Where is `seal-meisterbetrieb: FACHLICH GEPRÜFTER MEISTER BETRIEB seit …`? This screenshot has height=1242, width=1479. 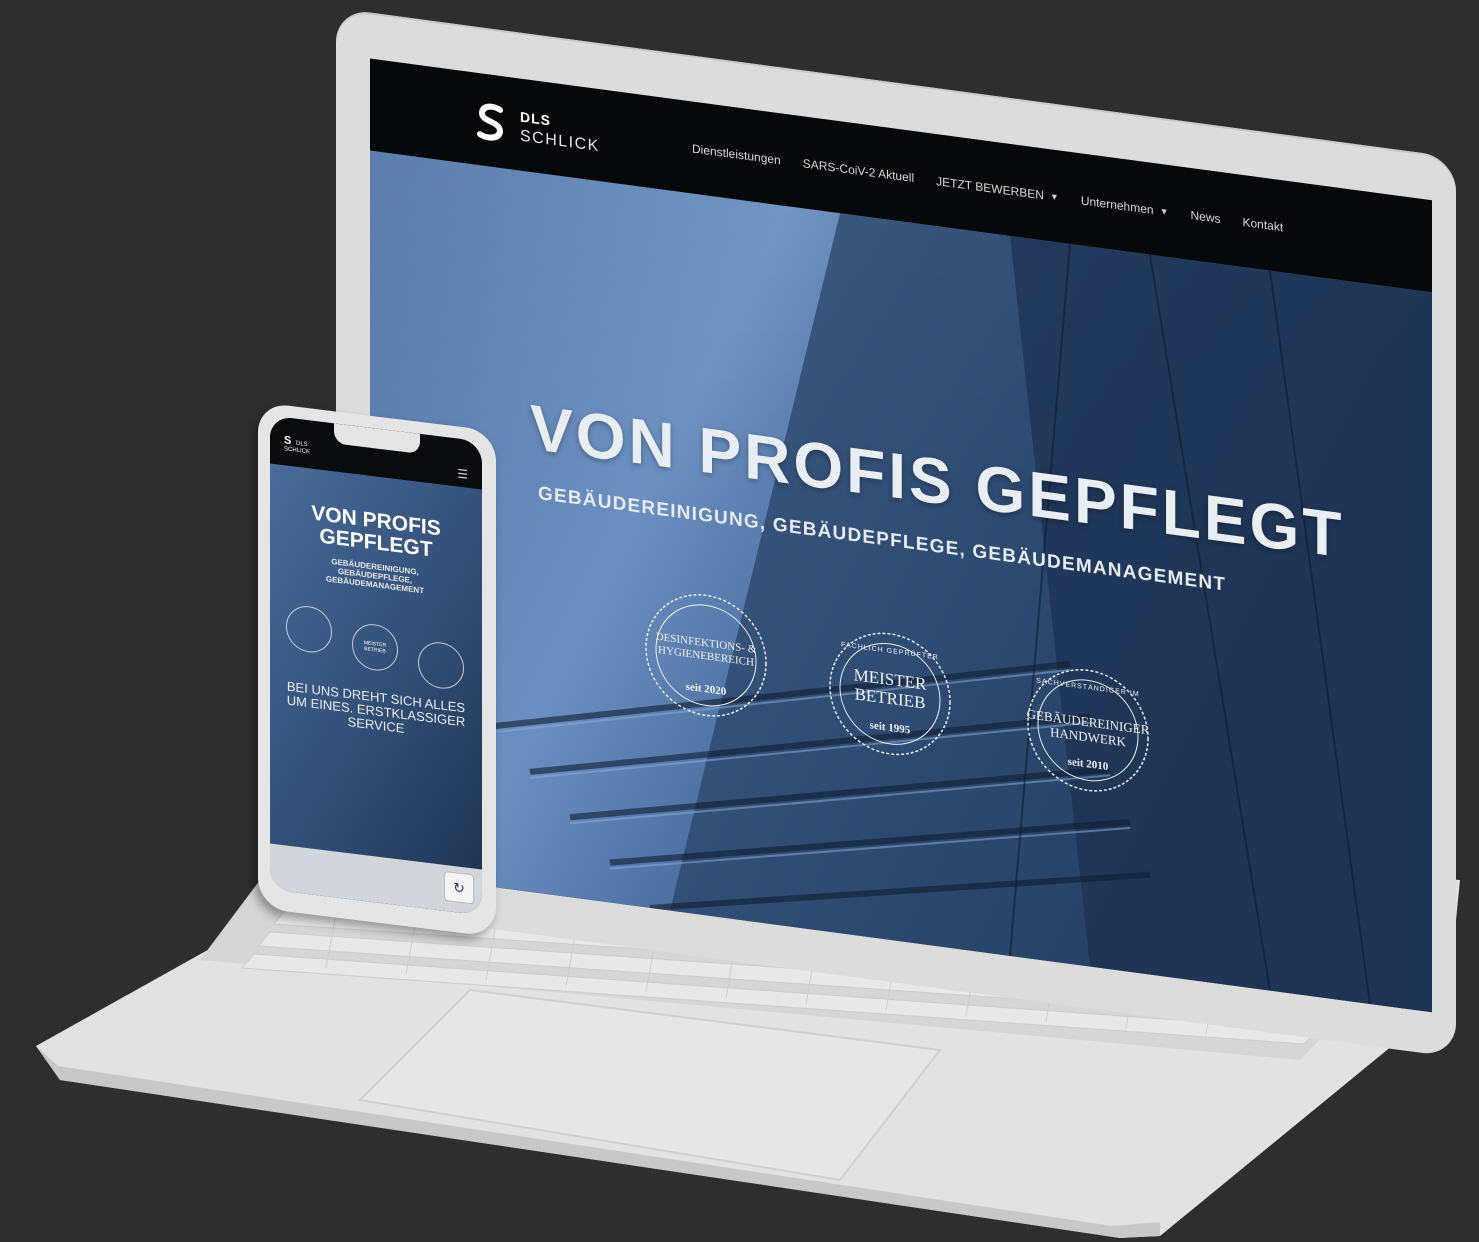
seal-meisterbetrieb: FACHLICH GEPRÜFTER MEISTER BETRIEB seit … is located at coordinates (890, 693).